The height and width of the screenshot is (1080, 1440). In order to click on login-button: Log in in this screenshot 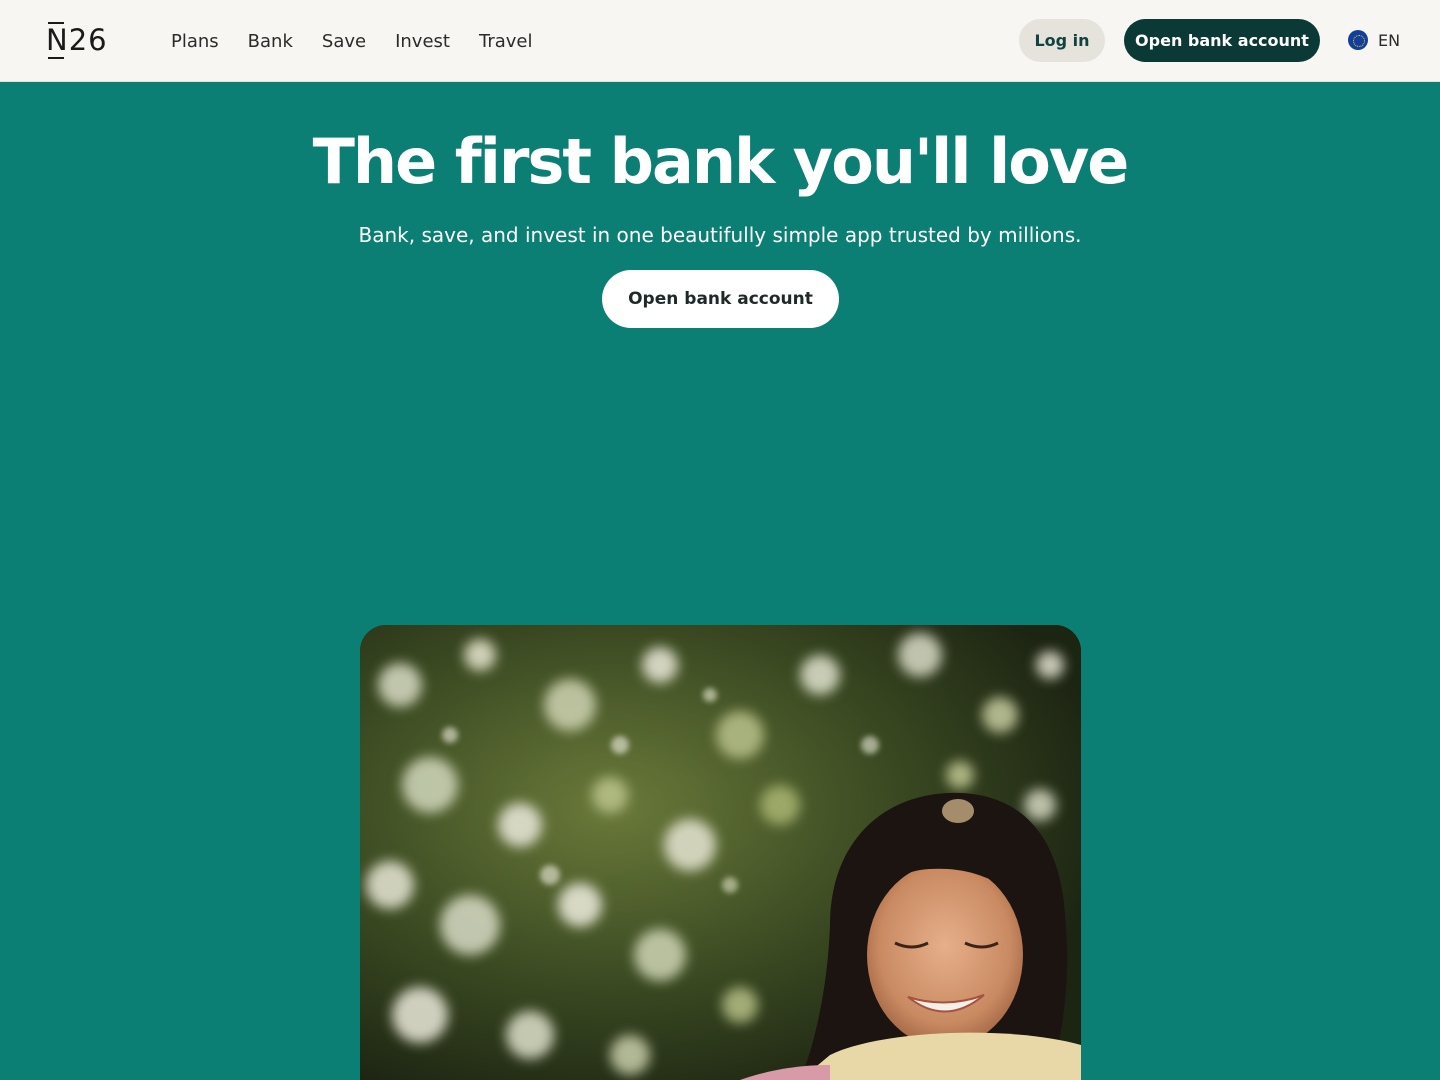, I will do `click(1062, 40)`.